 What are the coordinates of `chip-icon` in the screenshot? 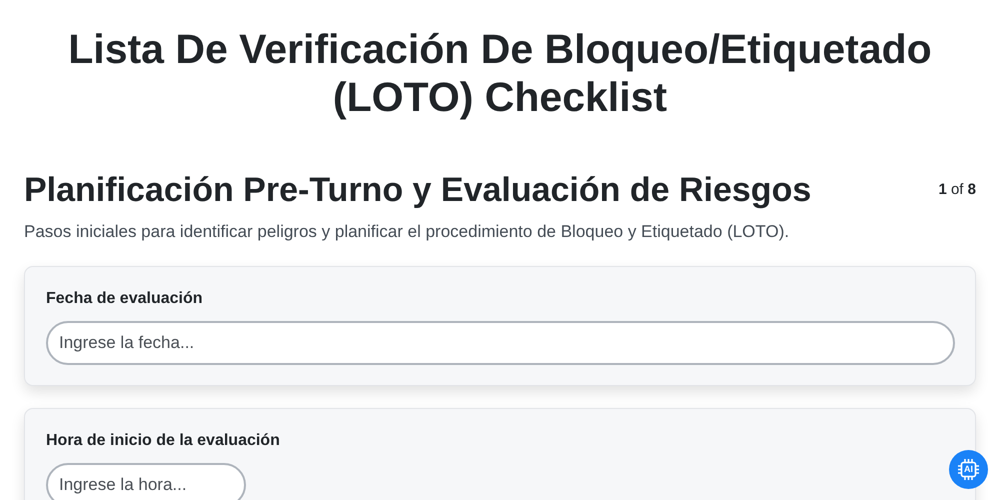 It's located at (968, 469).